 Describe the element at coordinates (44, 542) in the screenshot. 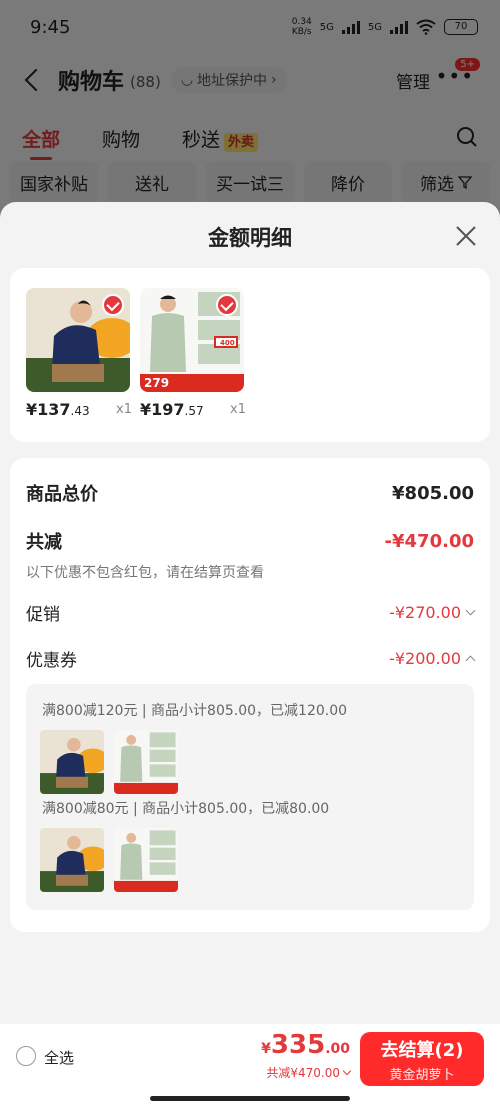

I see `discount-label: 共减` at that location.